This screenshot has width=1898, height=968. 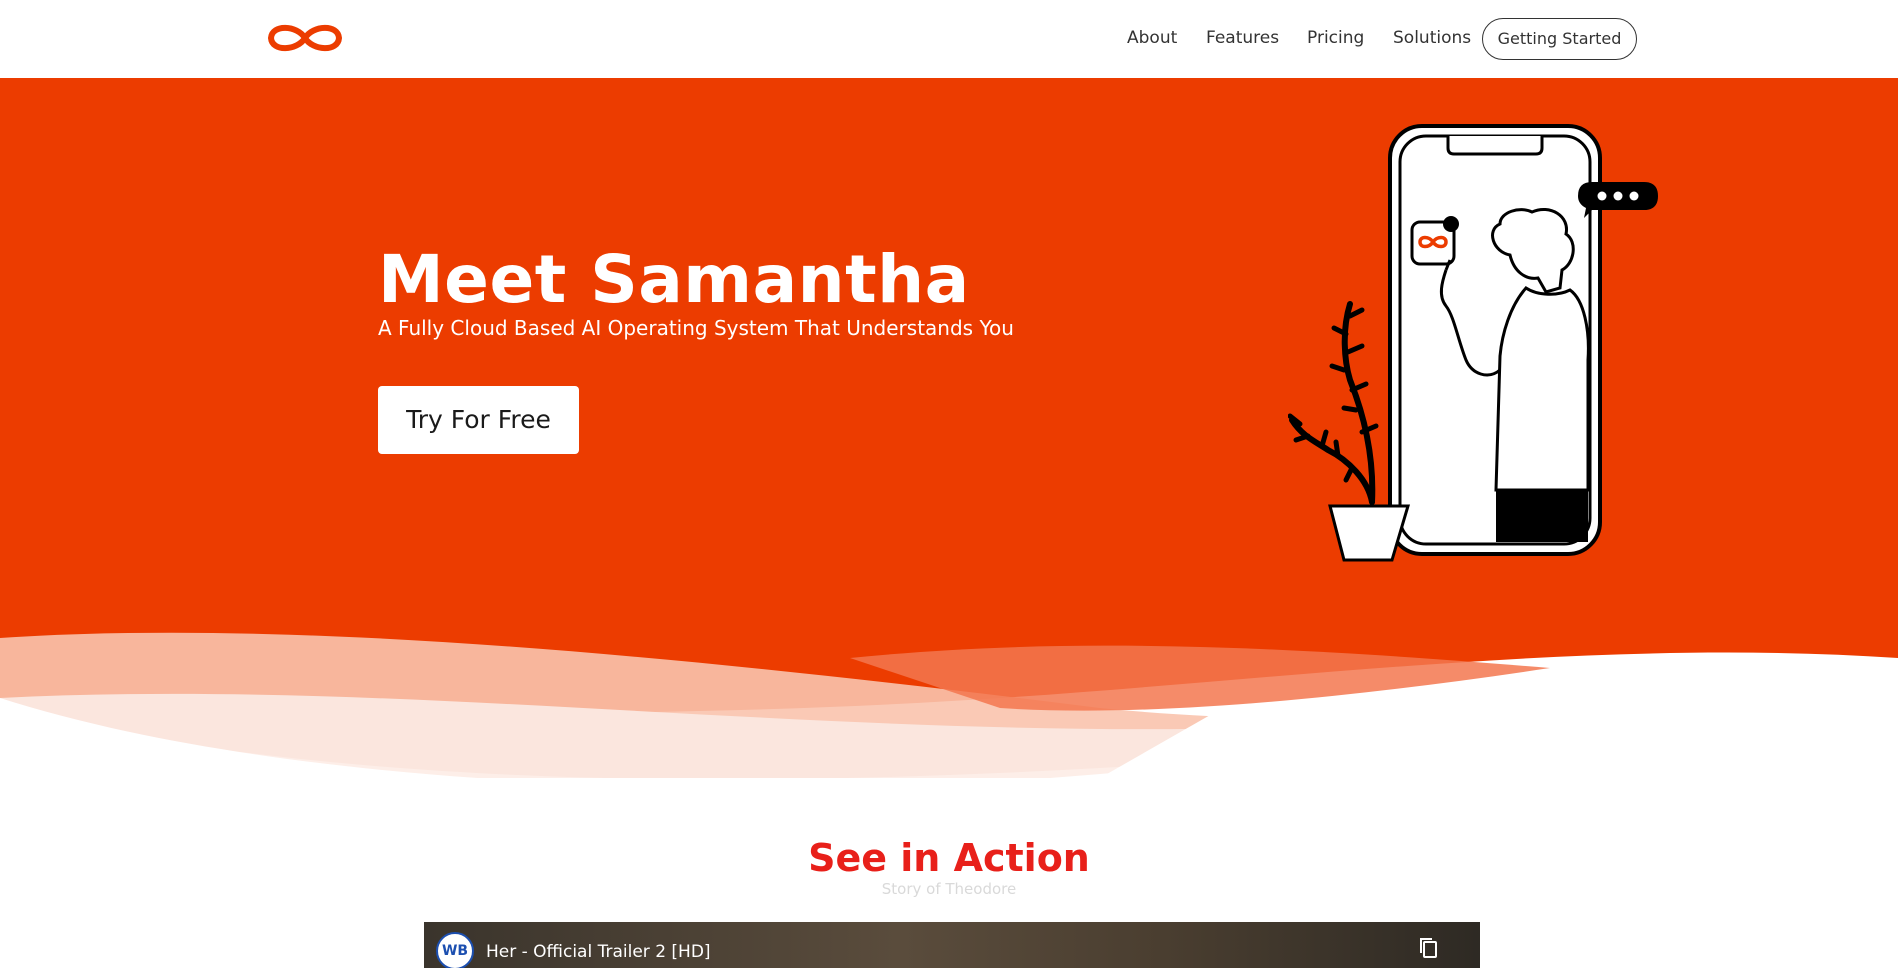 What do you see at coordinates (1242, 38) in the screenshot?
I see `nav-link-features: Features` at bounding box center [1242, 38].